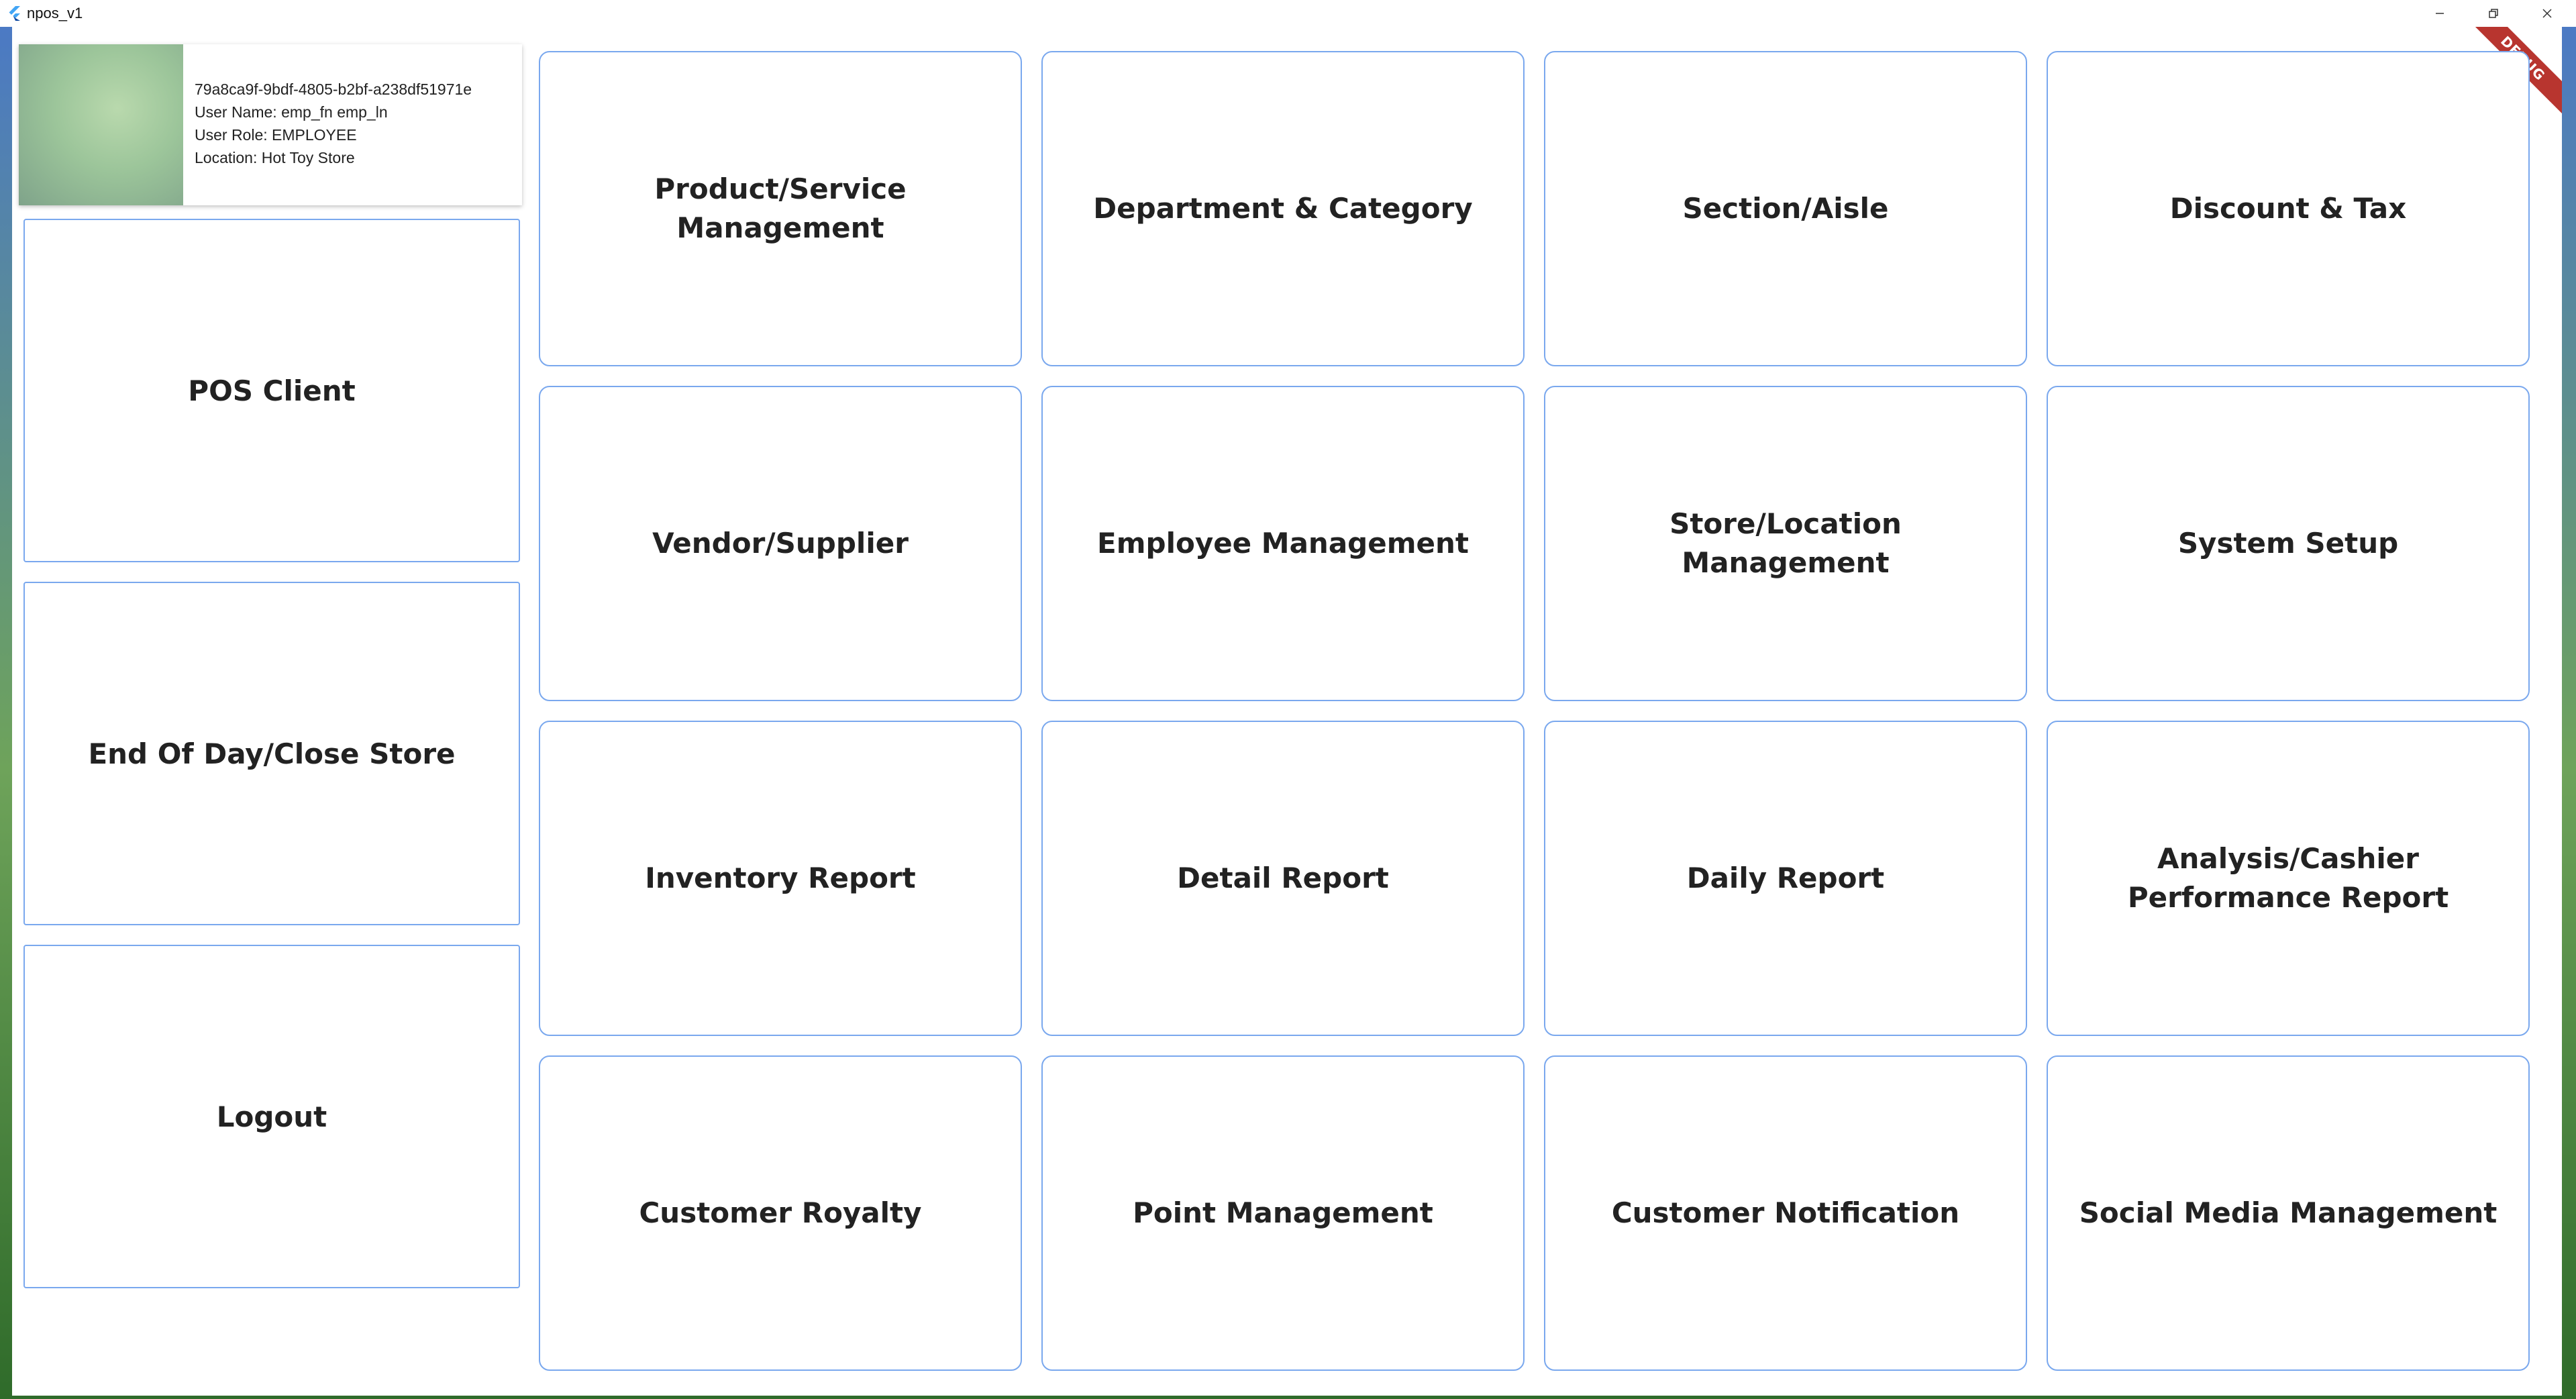 This screenshot has height=1399, width=2576. I want to click on tile-inventory-report: Inventory Report, so click(780, 878).